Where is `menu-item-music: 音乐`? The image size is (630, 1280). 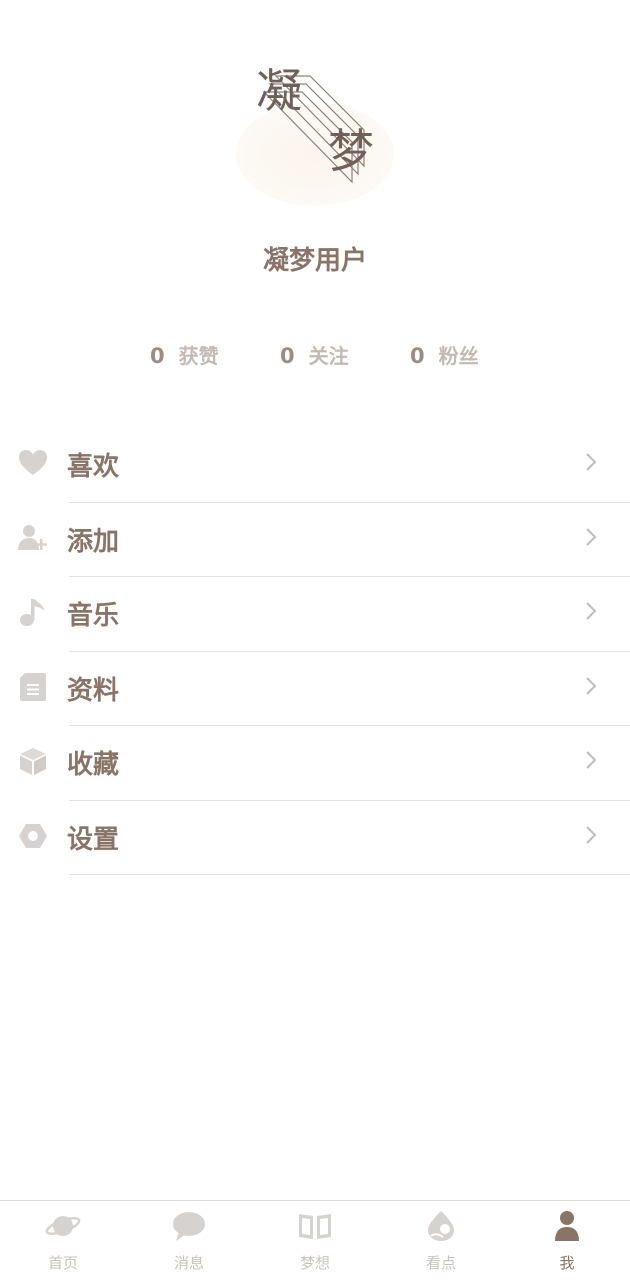 menu-item-music: 音乐 is located at coordinates (315, 614).